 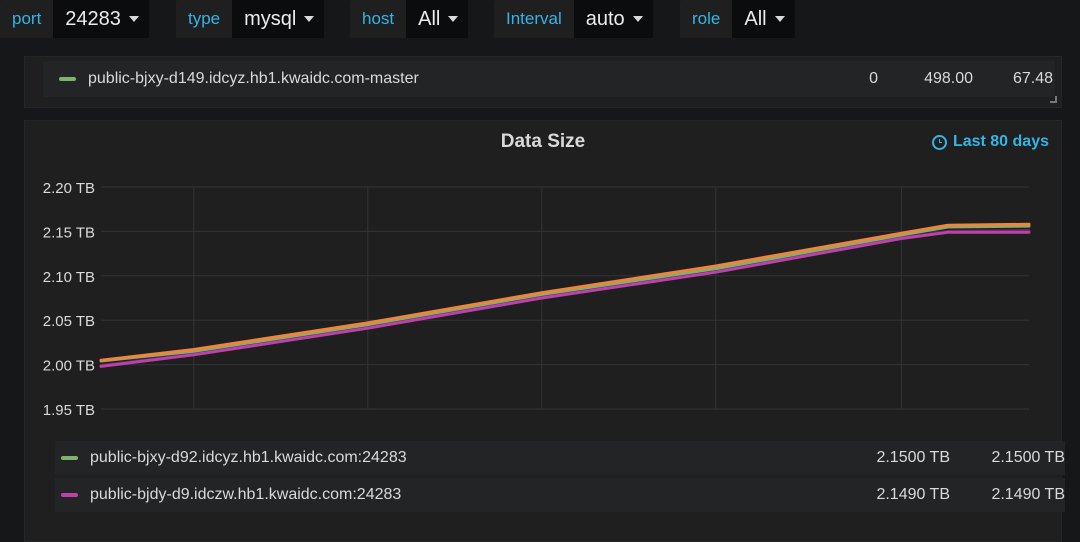 What do you see at coordinates (69, 366) in the screenshot?
I see `y-tick-label: 2.00 TB` at bounding box center [69, 366].